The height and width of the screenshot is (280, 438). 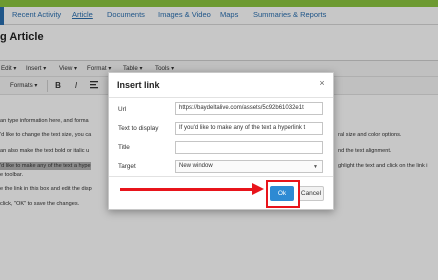 What do you see at coordinates (249, 147) in the screenshot?
I see `title-field` at bounding box center [249, 147].